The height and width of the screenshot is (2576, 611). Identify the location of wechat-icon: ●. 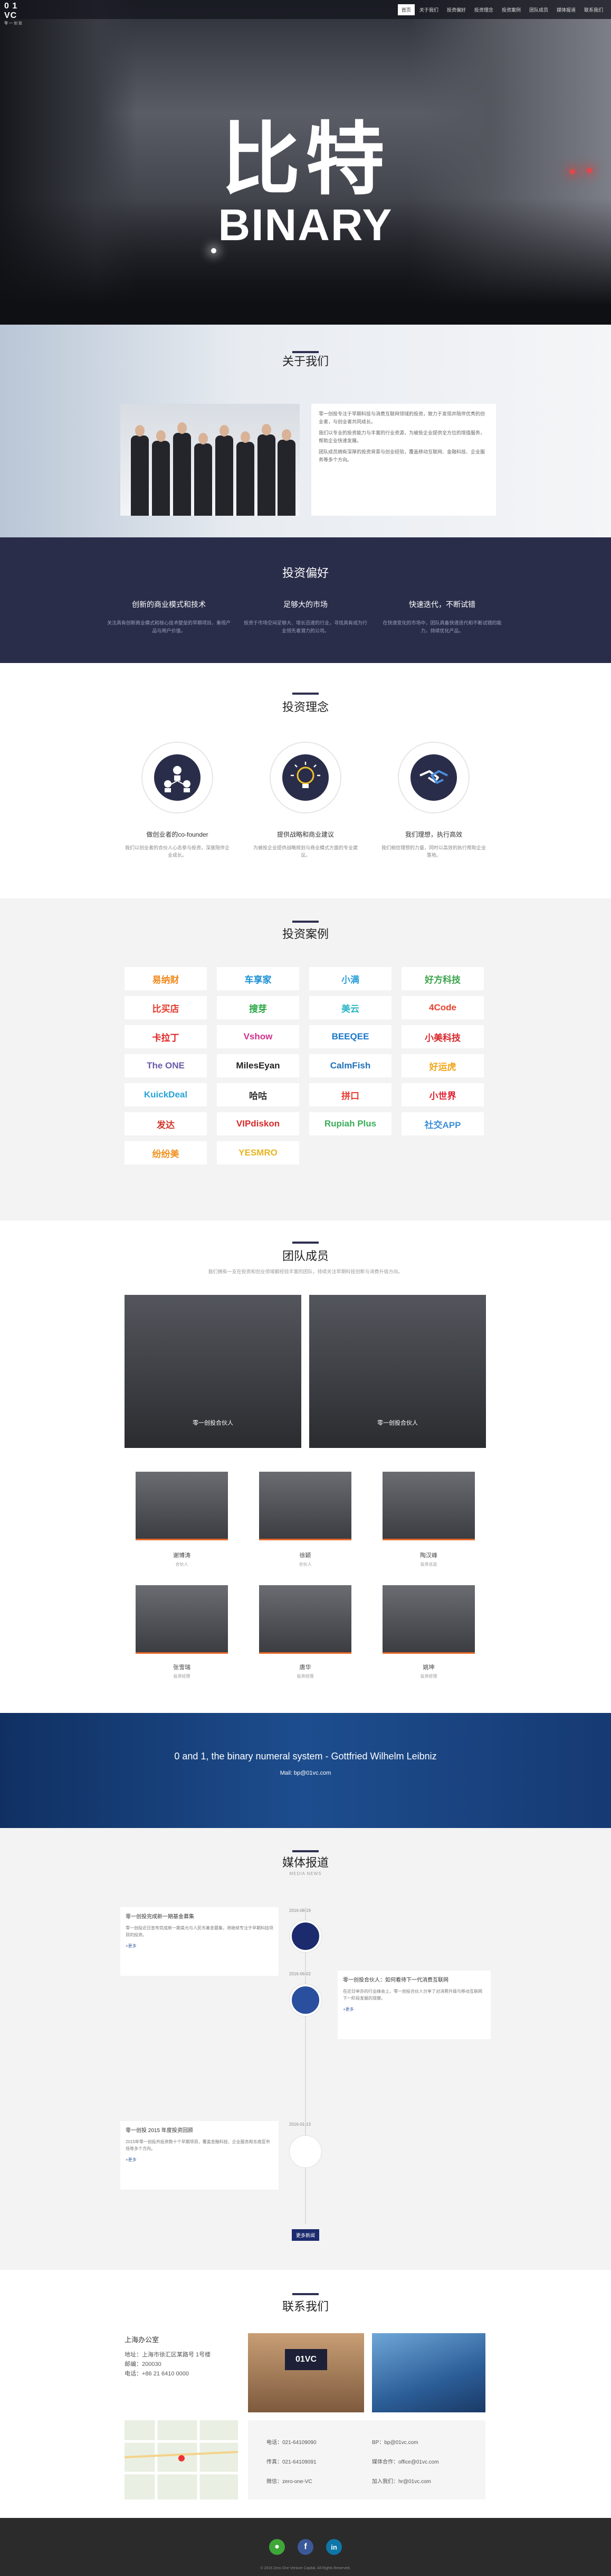
(277, 2547).